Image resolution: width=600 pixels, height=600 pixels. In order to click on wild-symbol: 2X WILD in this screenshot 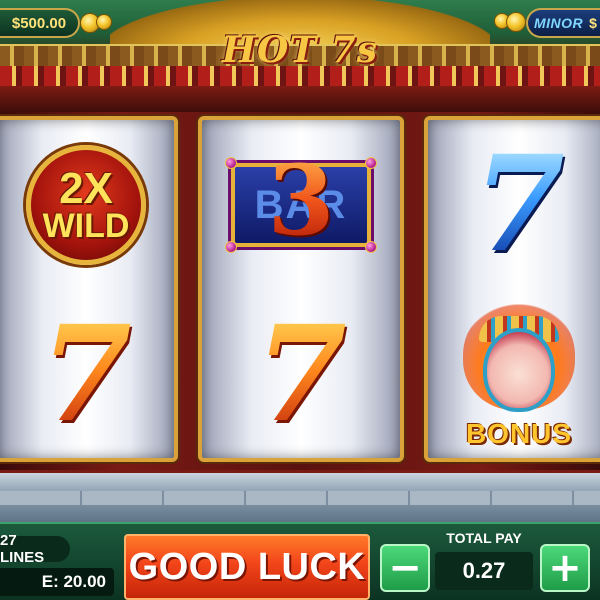, I will do `click(86, 205)`.